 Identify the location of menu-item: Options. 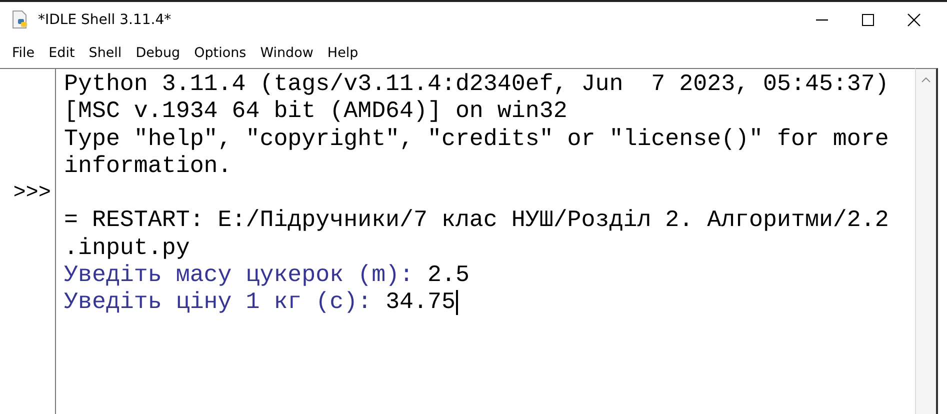
(220, 53).